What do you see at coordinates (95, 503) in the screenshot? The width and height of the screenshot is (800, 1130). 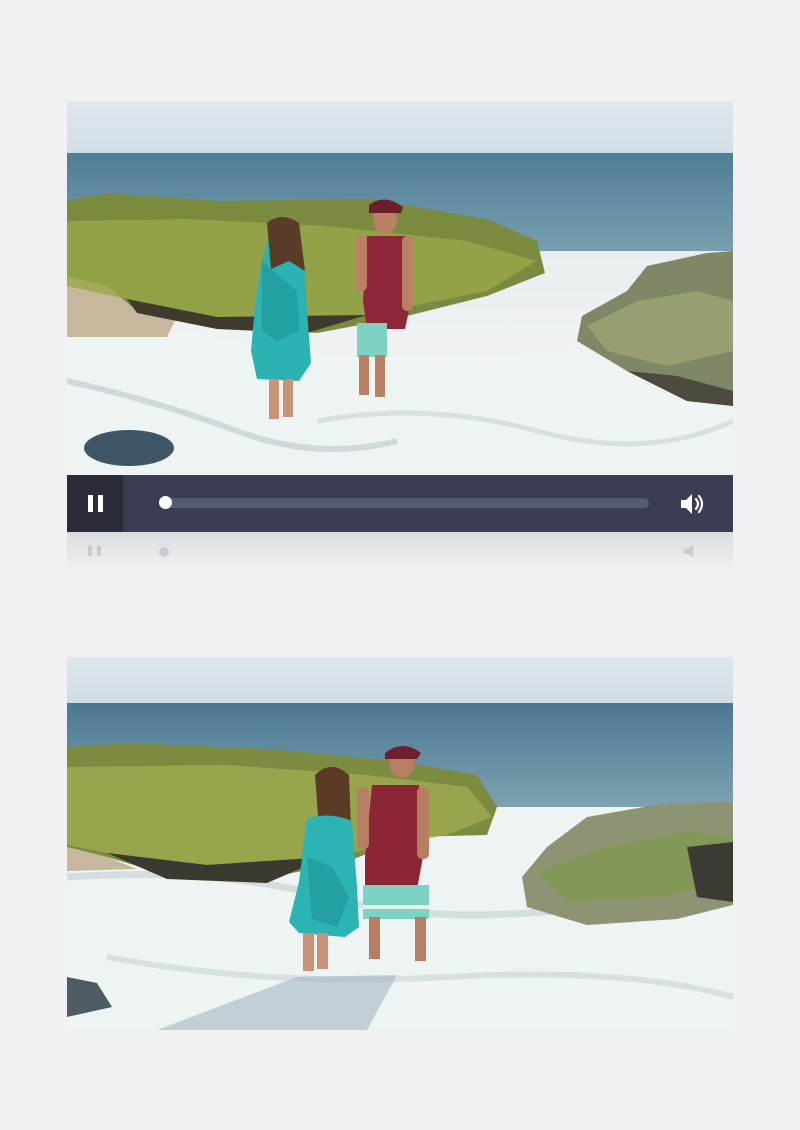 I see `pause-button` at bounding box center [95, 503].